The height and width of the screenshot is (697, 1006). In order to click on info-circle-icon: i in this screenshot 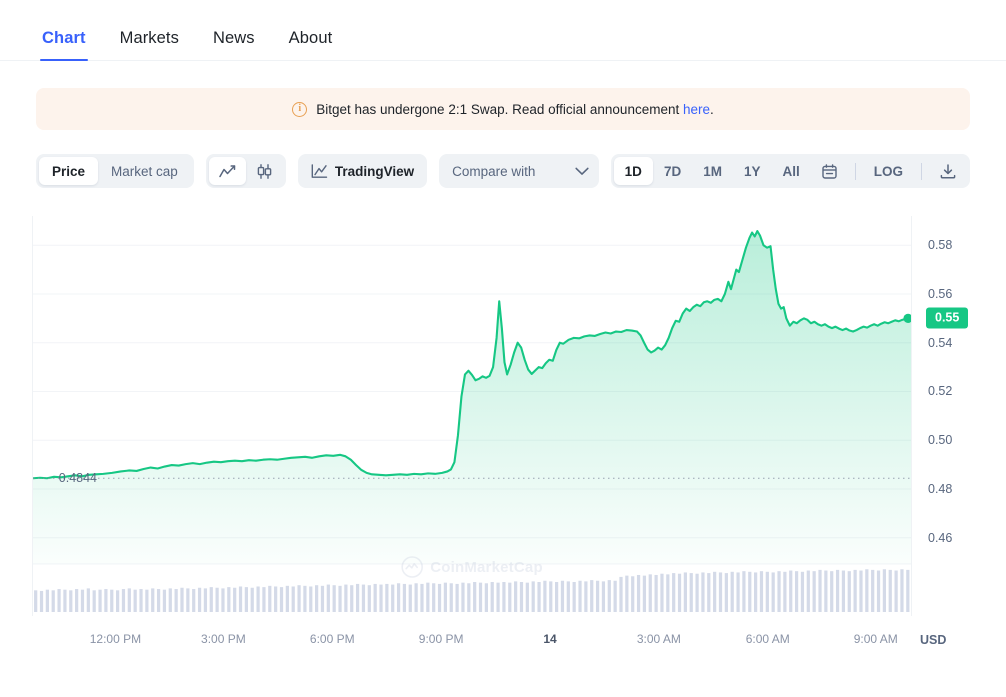, I will do `click(300, 109)`.